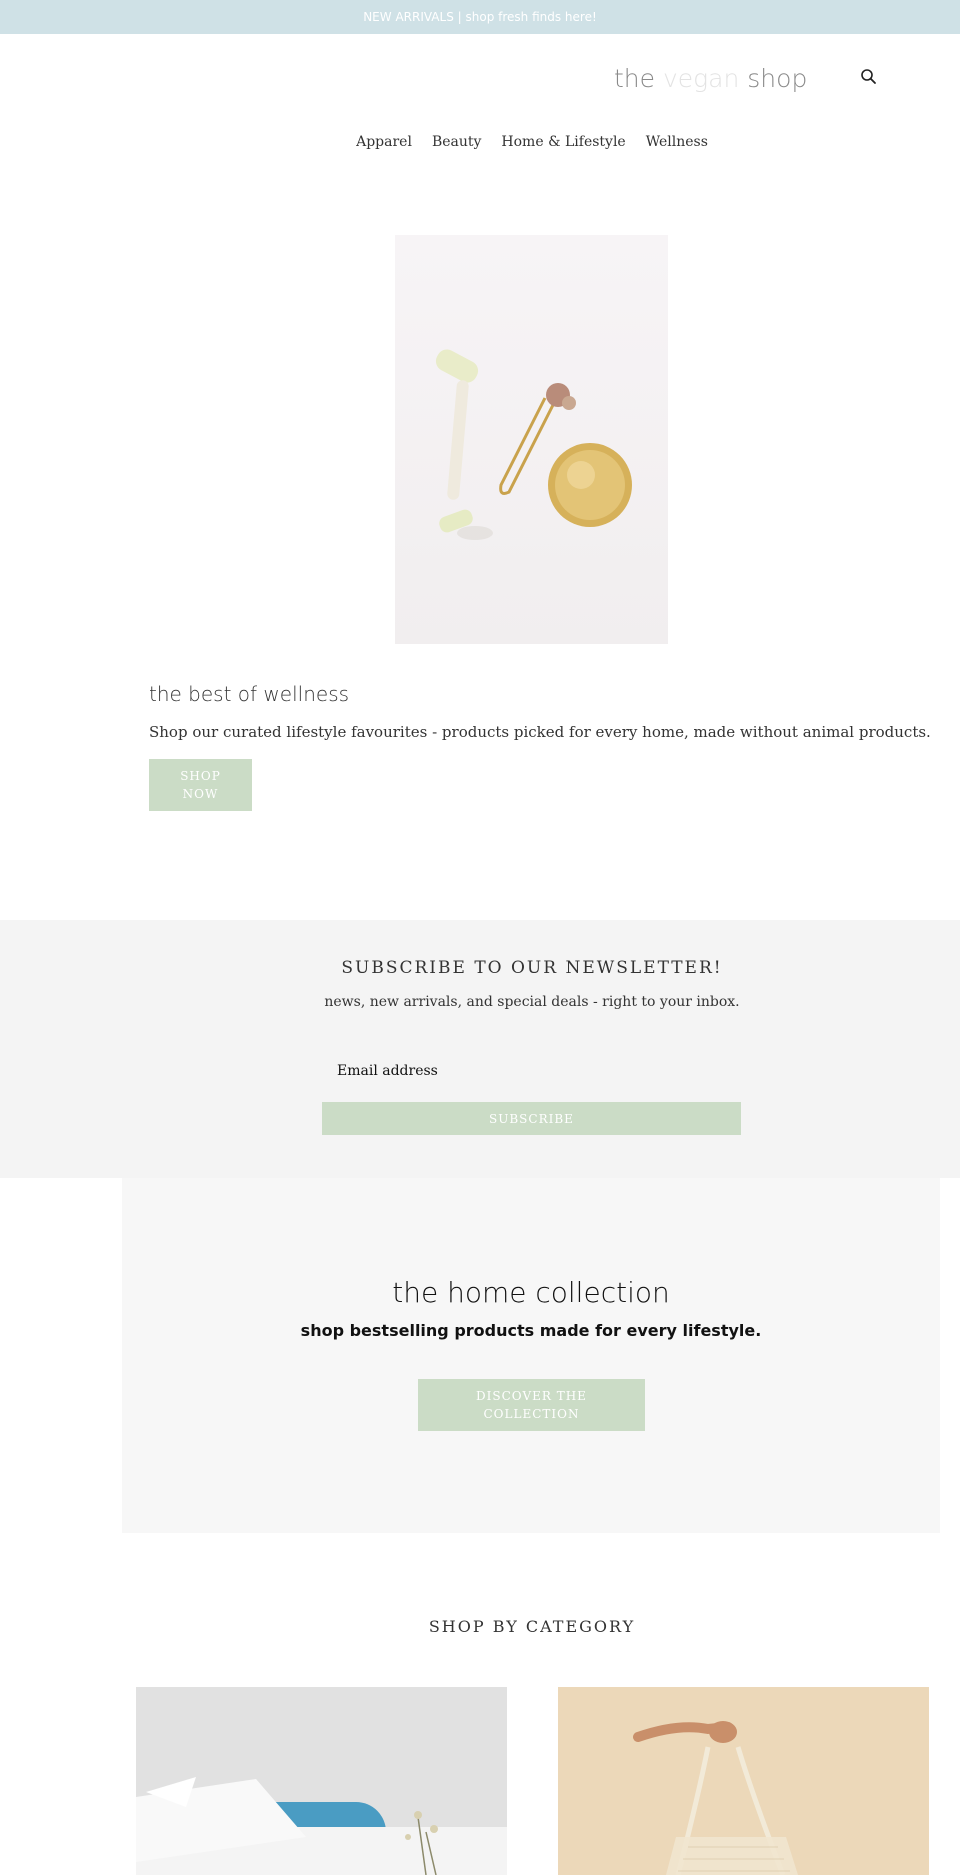 Image resolution: width=960 pixels, height=1875 pixels. Describe the element at coordinates (456, 142) in the screenshot. I see `nav-item-beauty: Beauty` at that location.